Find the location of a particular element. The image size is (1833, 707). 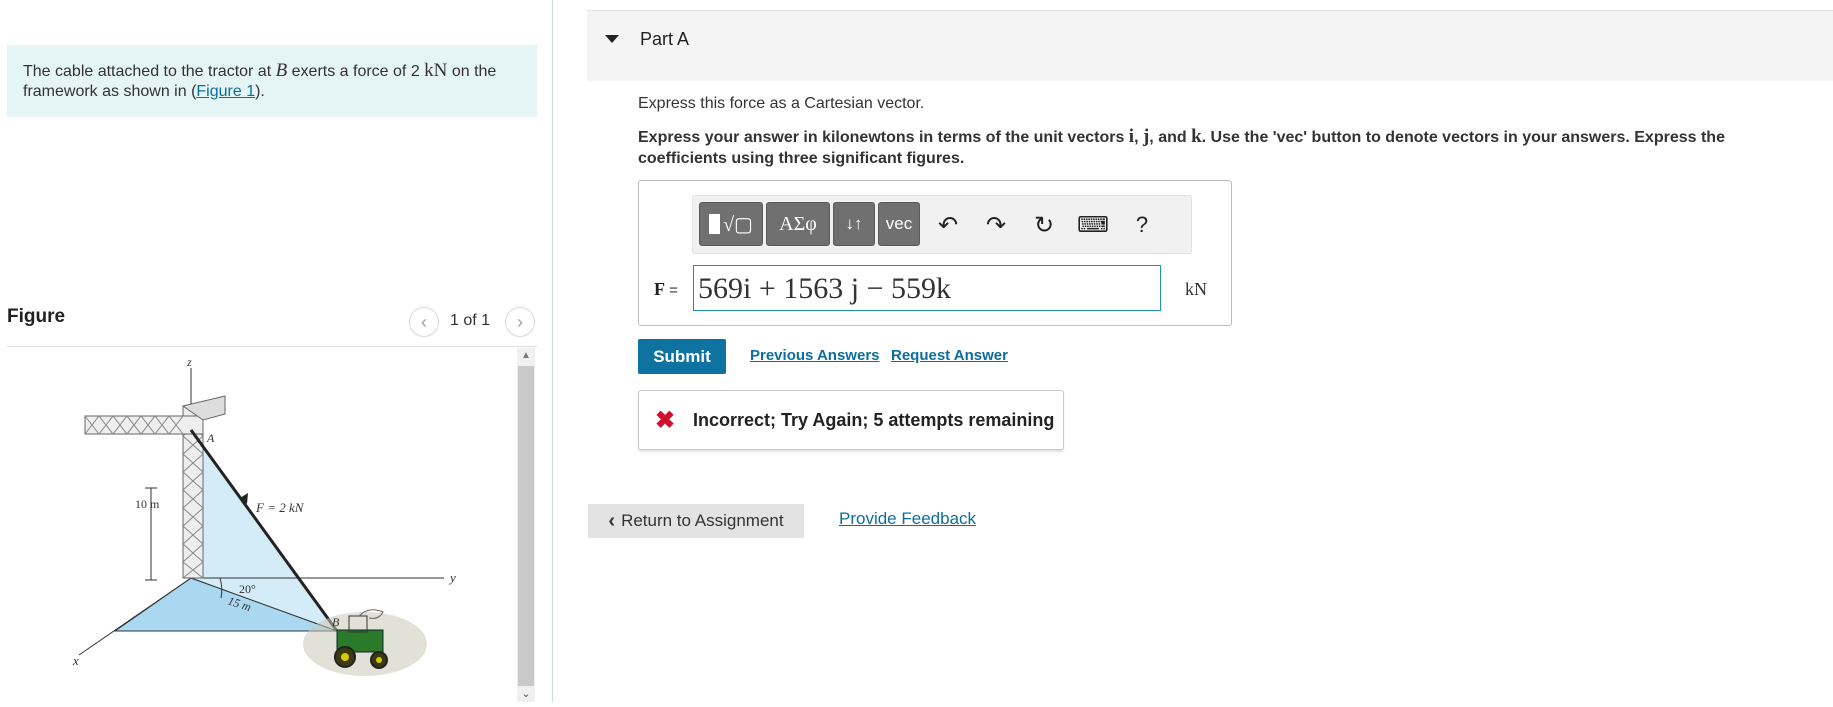

provide-feedback-link: Provide Feedback is located at coordinates (907, 519).